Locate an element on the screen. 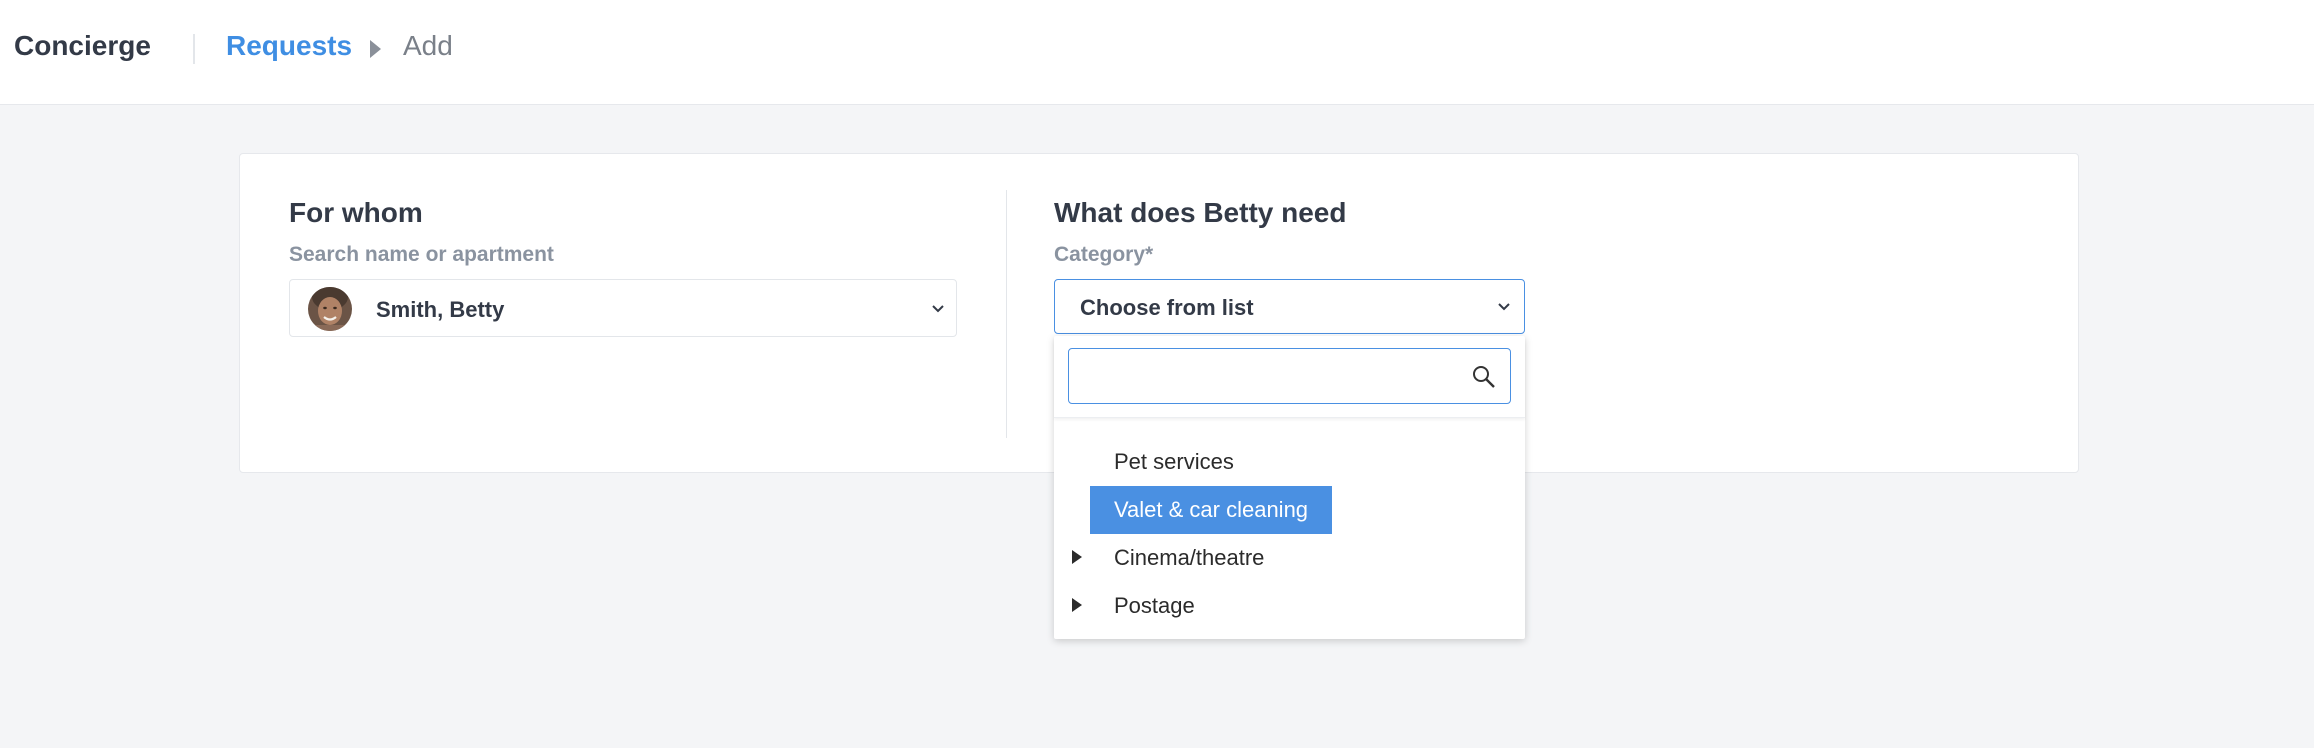 The height and width of the screenshot is (748, 2314). breadcrumb-requests-link: Requests is located at coordinates (289, 46).